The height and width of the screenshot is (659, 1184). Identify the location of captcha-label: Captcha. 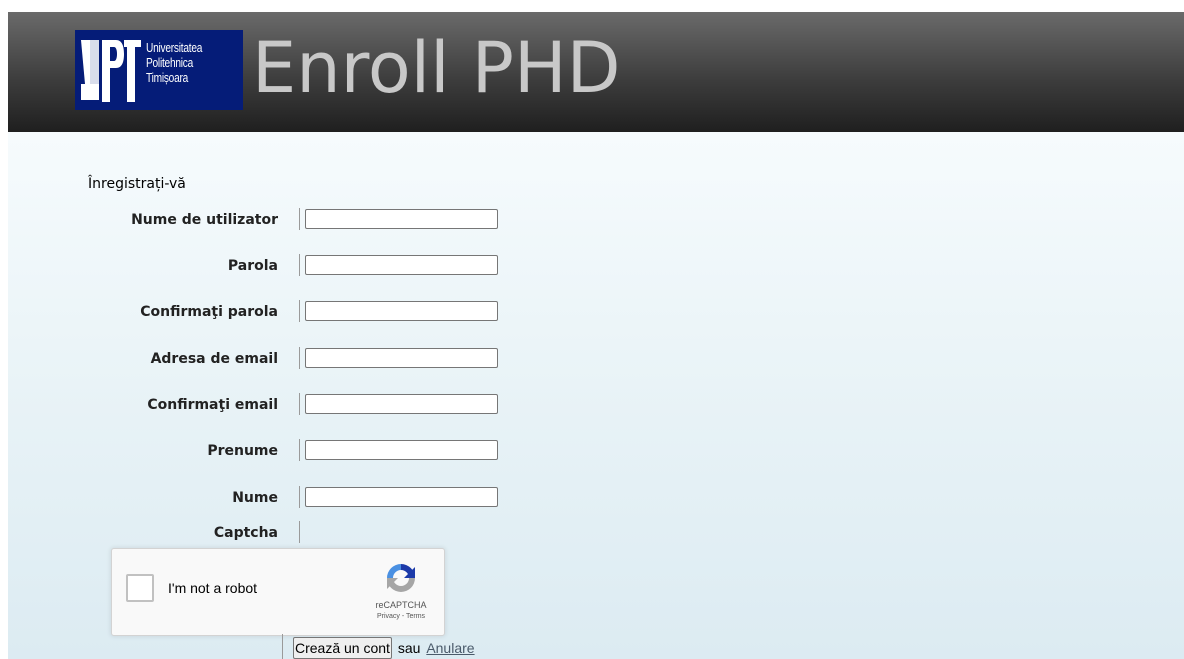
(245, 533).